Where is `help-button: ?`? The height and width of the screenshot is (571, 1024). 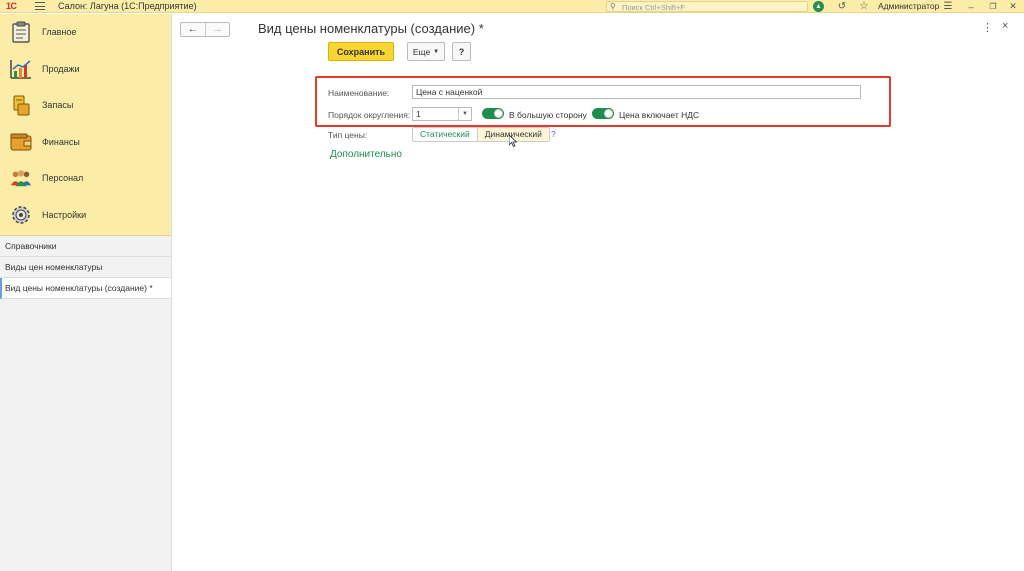
help-button: ? is located at coordinates (461, 51).